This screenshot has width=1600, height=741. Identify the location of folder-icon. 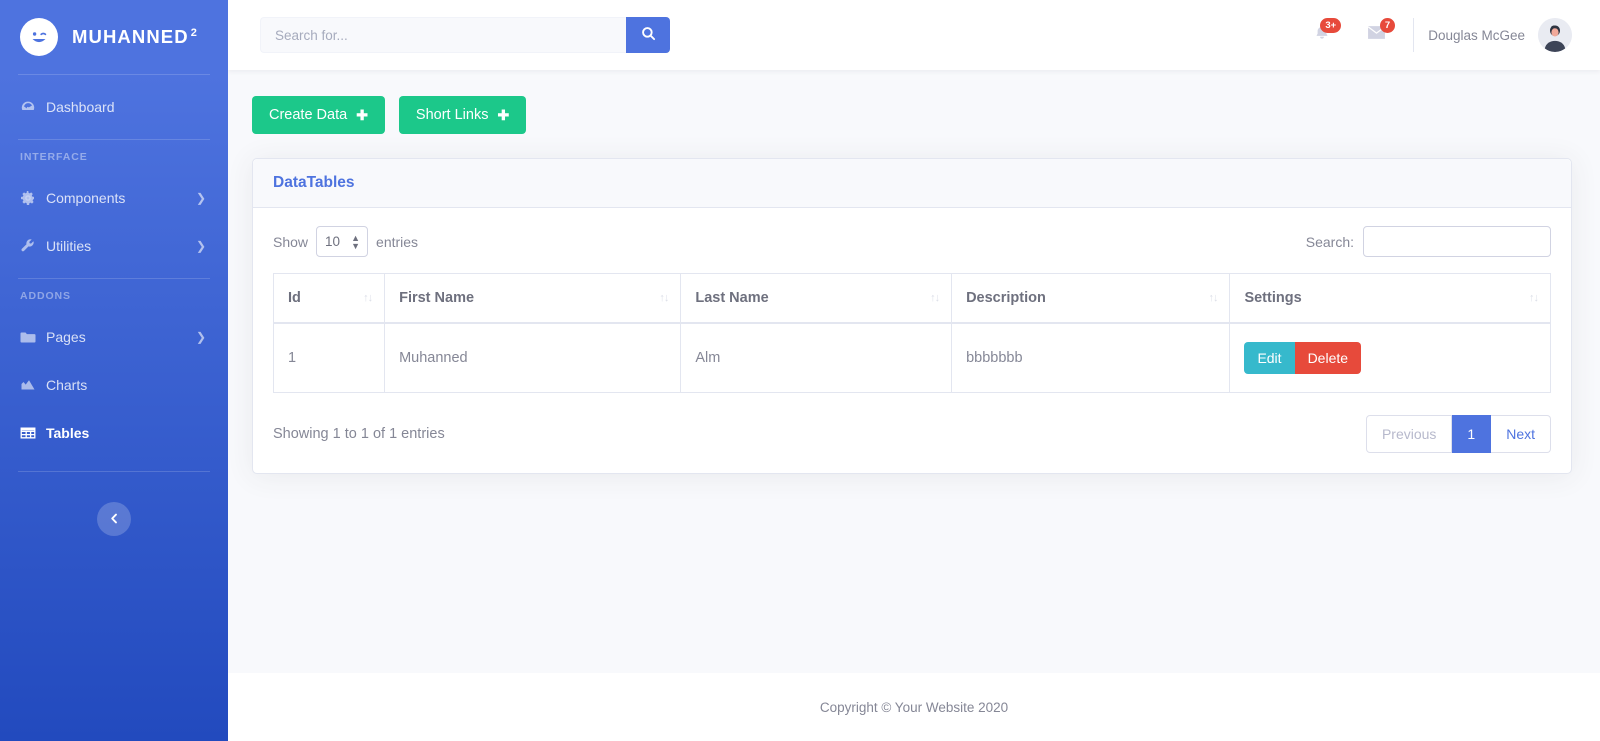
(31, 337).